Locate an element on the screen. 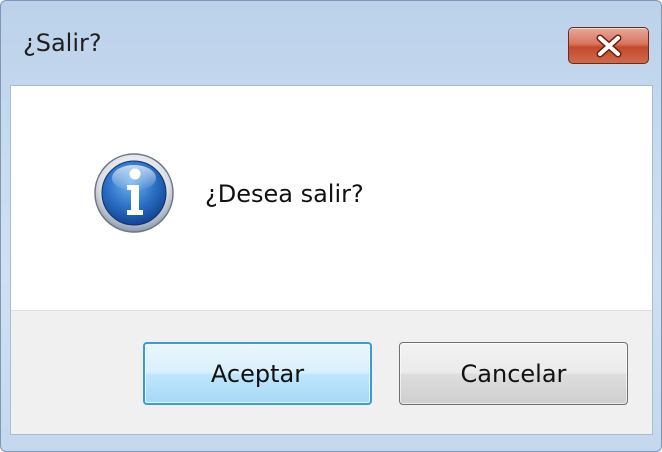  info-icon is located at coordinates (134, 193).